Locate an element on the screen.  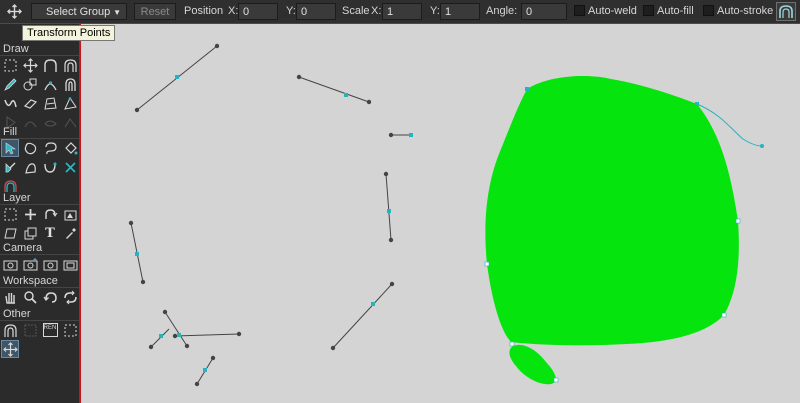
tool-lasso is located at coordinates (50, 148).